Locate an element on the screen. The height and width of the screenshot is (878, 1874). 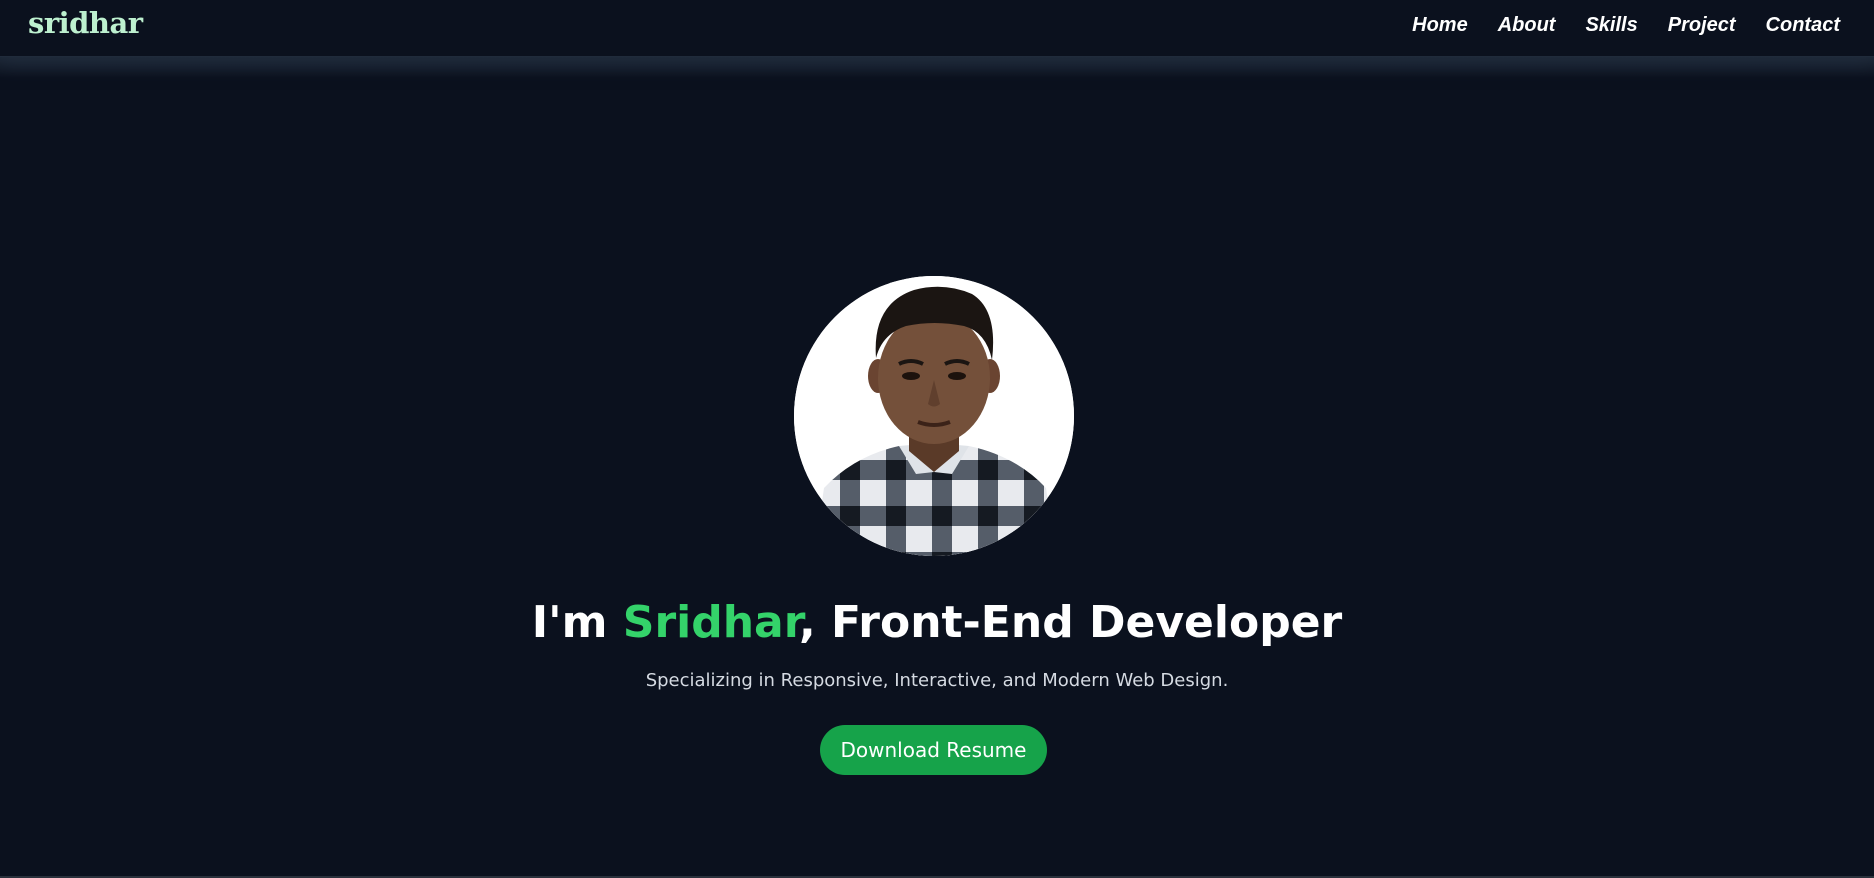
hero-heading-prefix: I'm is located at coordinates (577, 622).